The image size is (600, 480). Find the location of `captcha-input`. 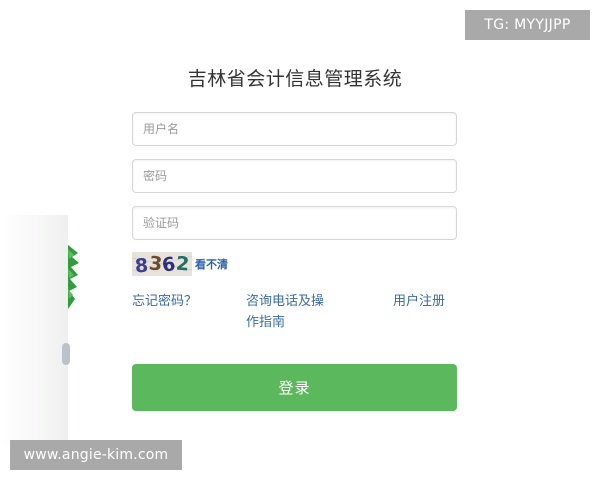

captcha-input is located at coordinates (294, 223).